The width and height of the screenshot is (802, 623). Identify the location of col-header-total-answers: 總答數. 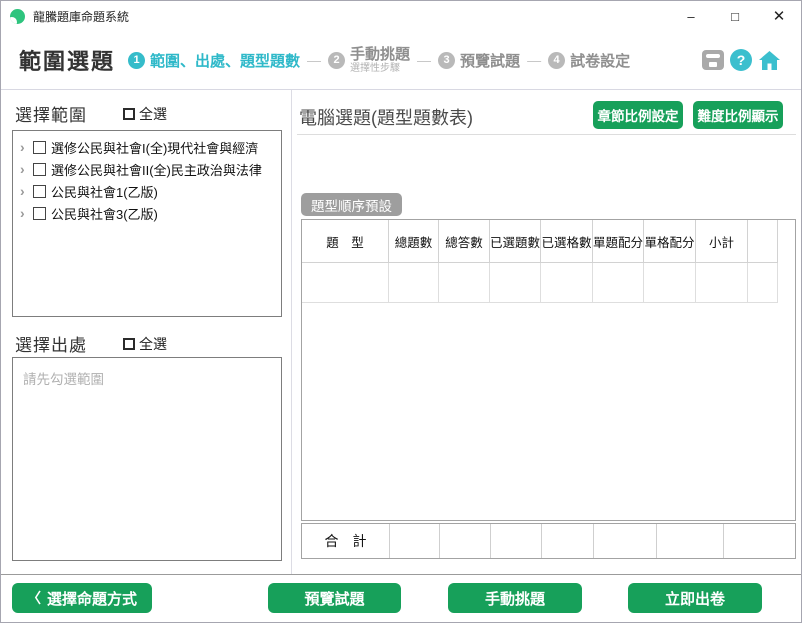
(464, 241).